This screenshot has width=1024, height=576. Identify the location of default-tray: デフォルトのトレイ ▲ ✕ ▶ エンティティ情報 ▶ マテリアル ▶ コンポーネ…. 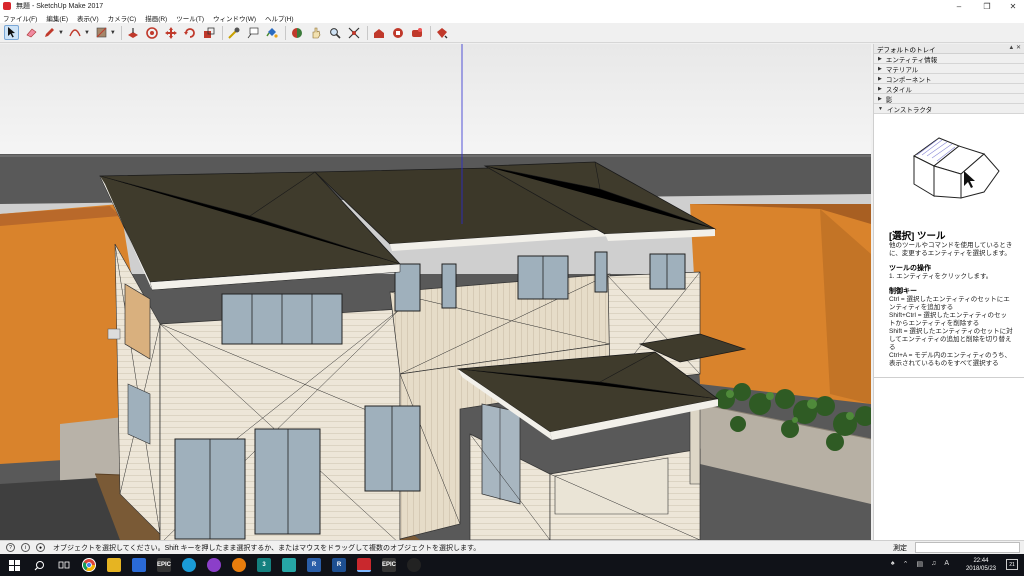
(948, 292).